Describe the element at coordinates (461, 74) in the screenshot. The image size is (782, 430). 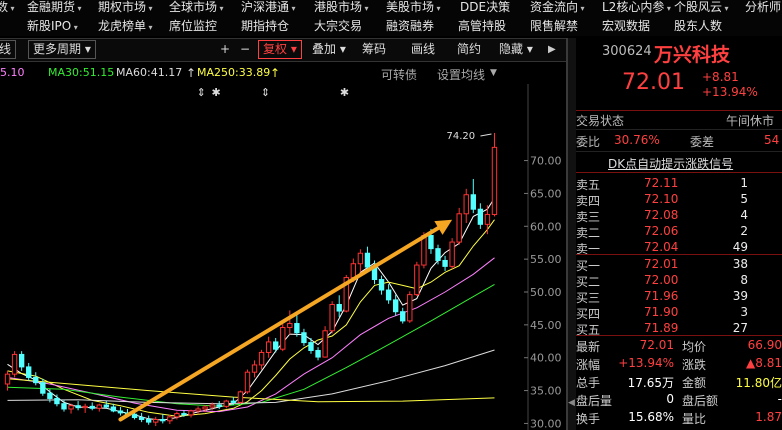
I see `ma-settings-button: 设置均线` at that location.